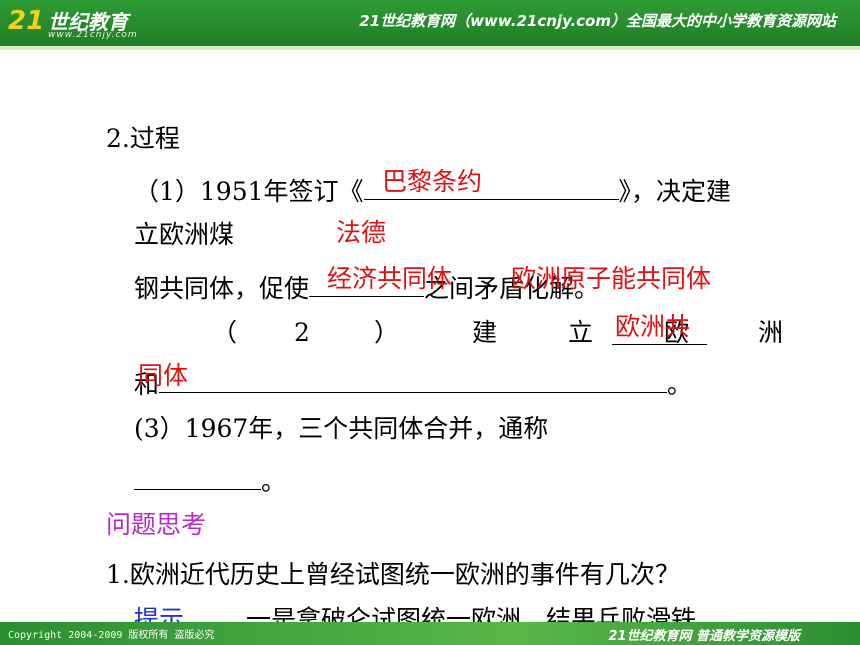 The width and height of the screenshot is (860, 645). Describe the element at coordinates (222, 288) in the screenshot. I see `item1-line3-prefix: 钢共同体，促使` at that location.